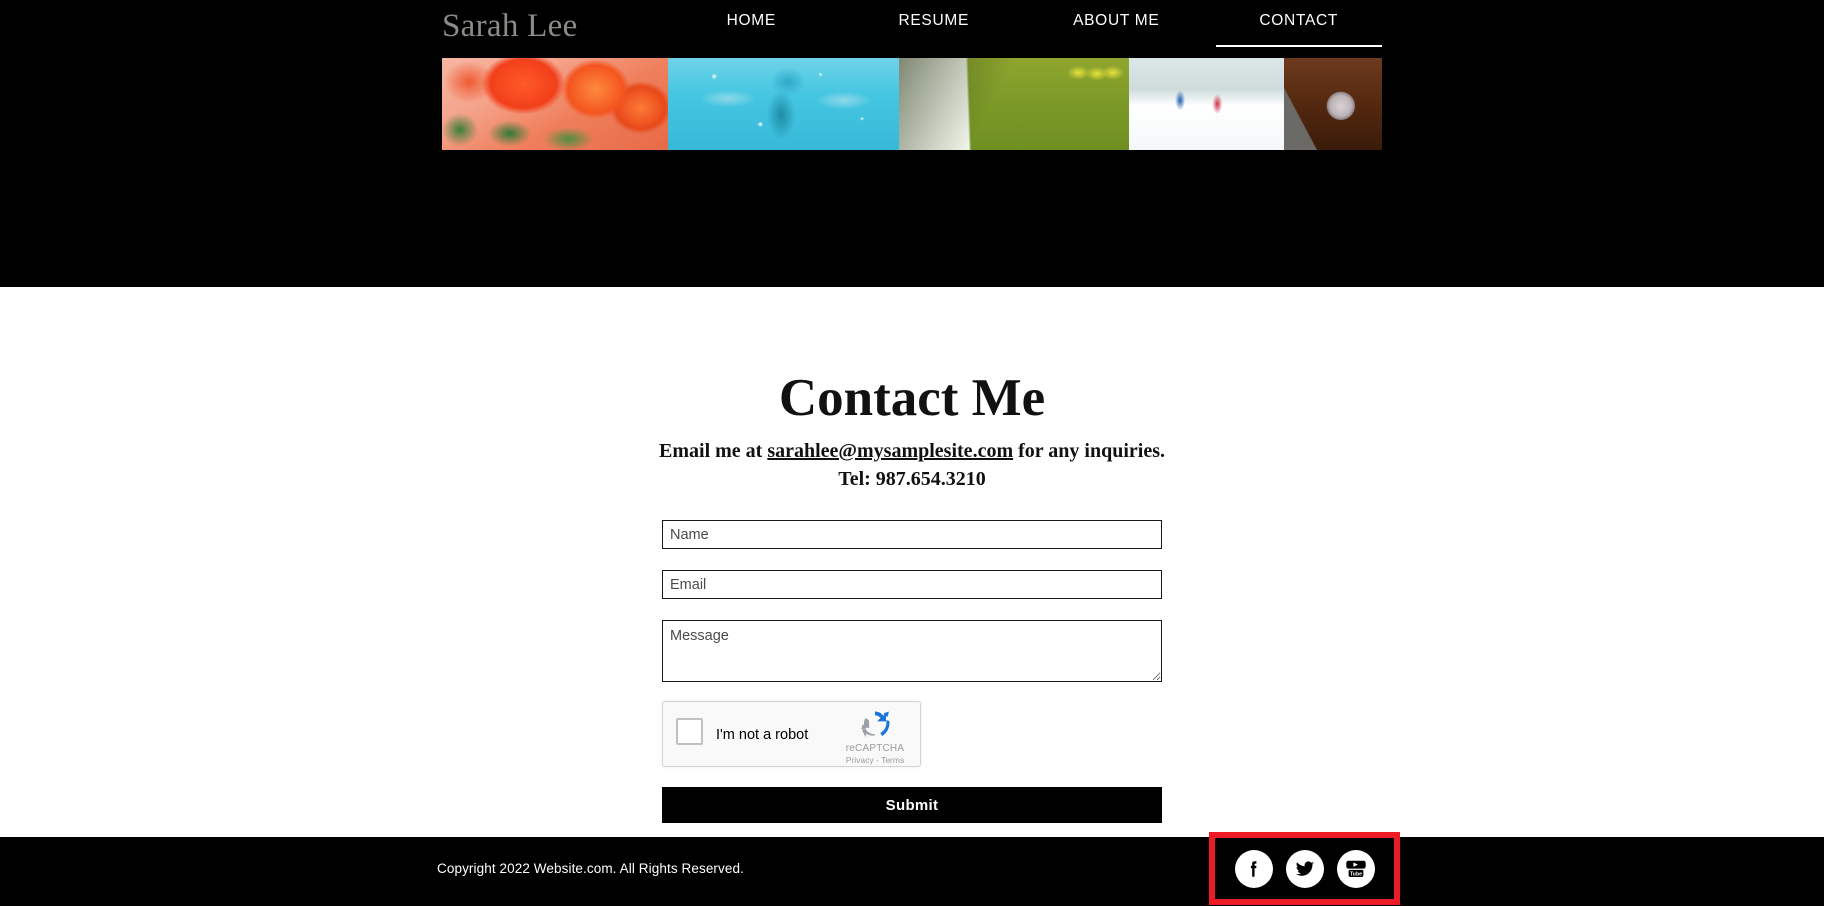 This screenshot has height=906, width=1824. I want to click on social-links-row: Tube, so click(1304, 868).